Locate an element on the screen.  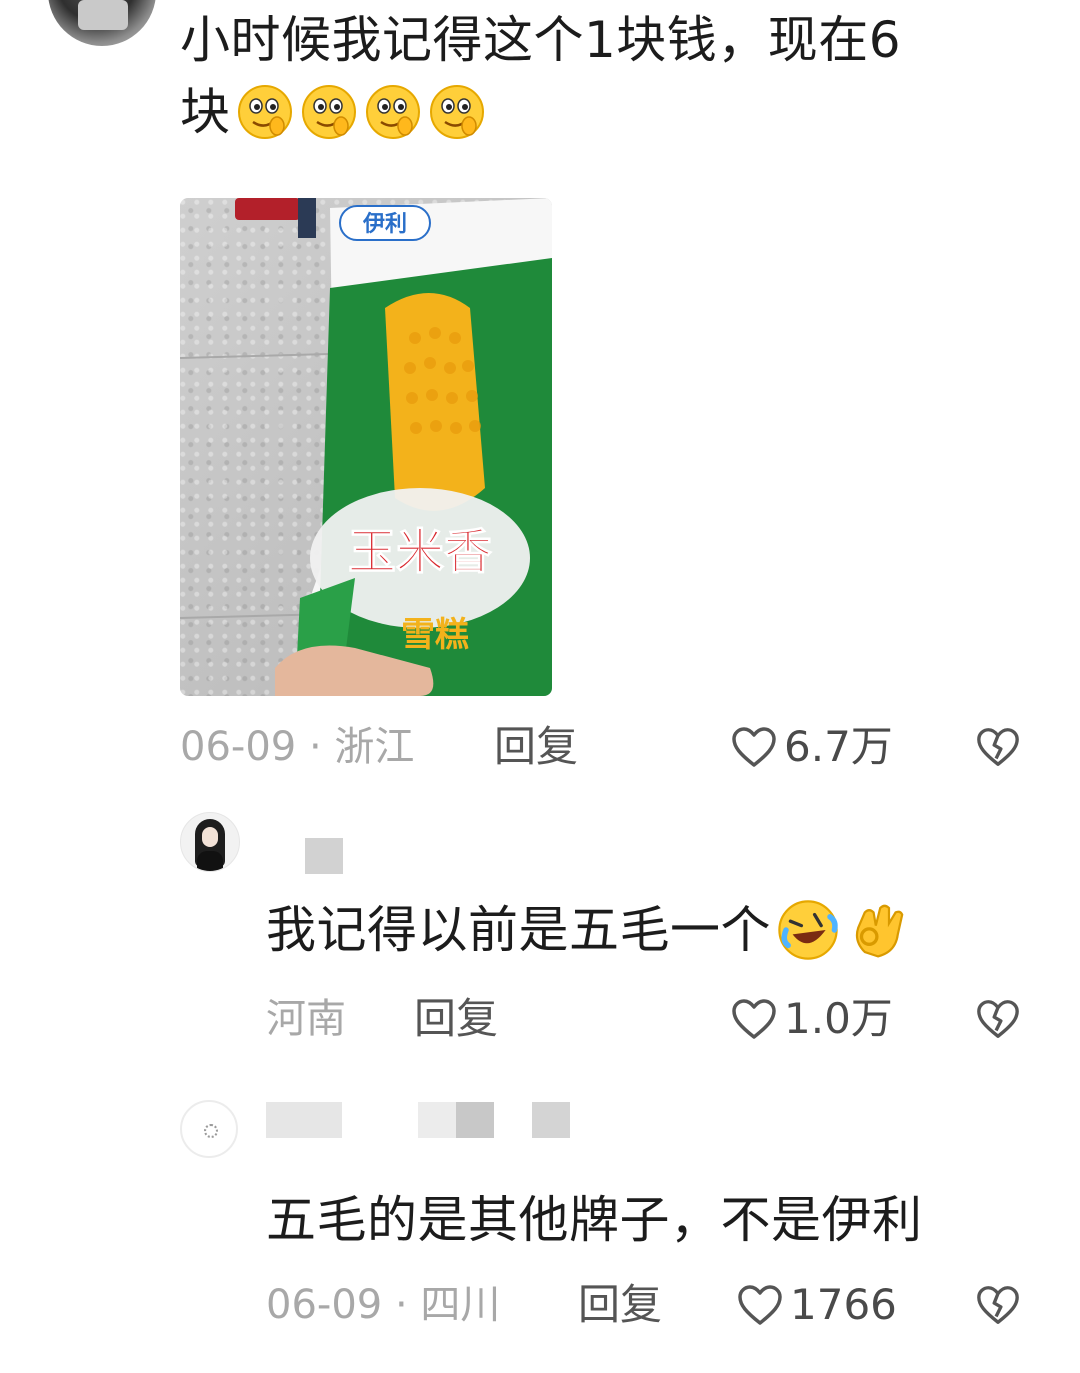
like-button: 6.7万 is located at coordinates (811, 747).